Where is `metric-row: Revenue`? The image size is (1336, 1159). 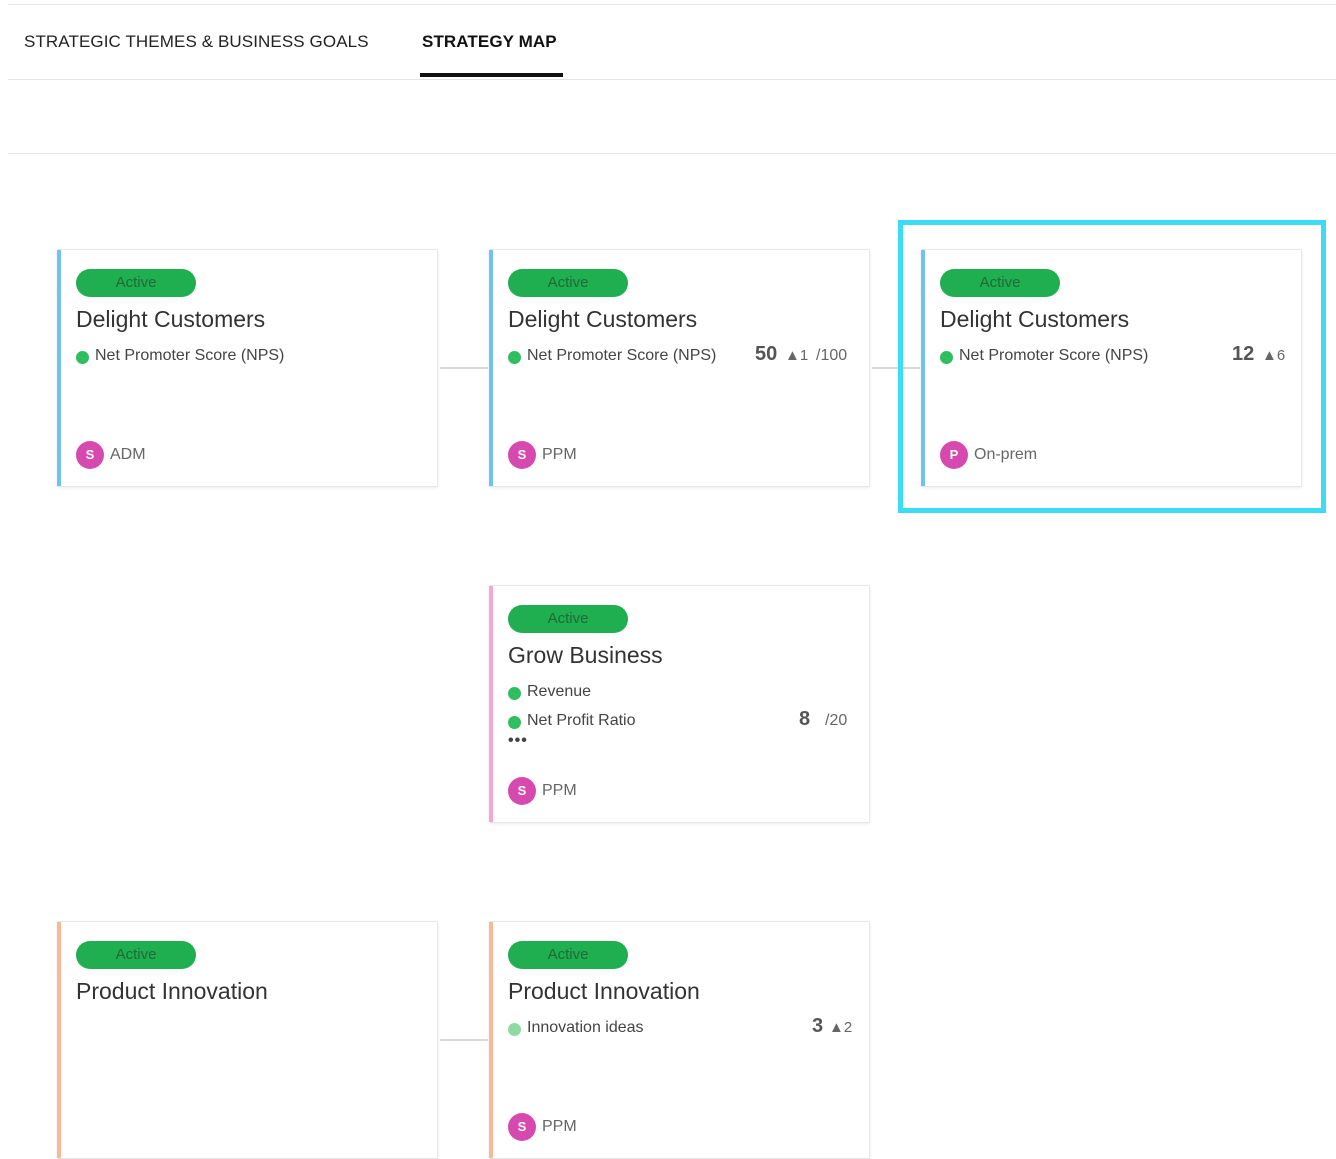 metric-row: Revenue is located at coordinates (688, 693).